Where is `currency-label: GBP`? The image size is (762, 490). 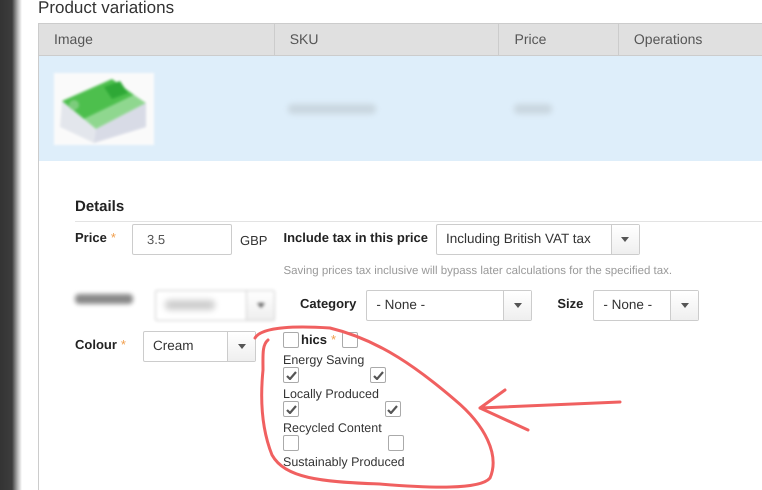 currency-label: GBP is located at coordinates (254, 241).